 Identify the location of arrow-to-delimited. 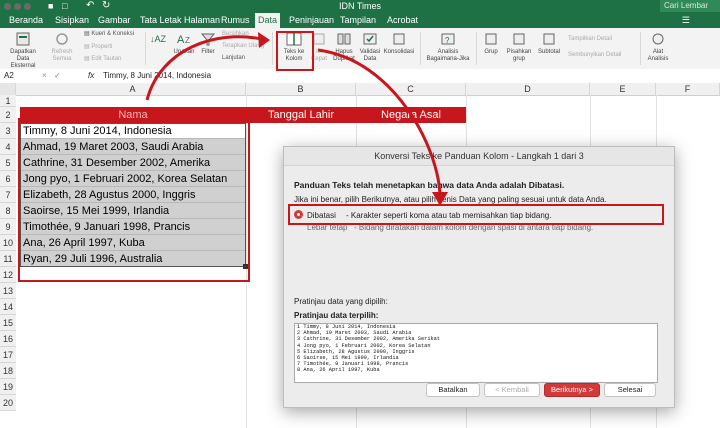
(379, 123).